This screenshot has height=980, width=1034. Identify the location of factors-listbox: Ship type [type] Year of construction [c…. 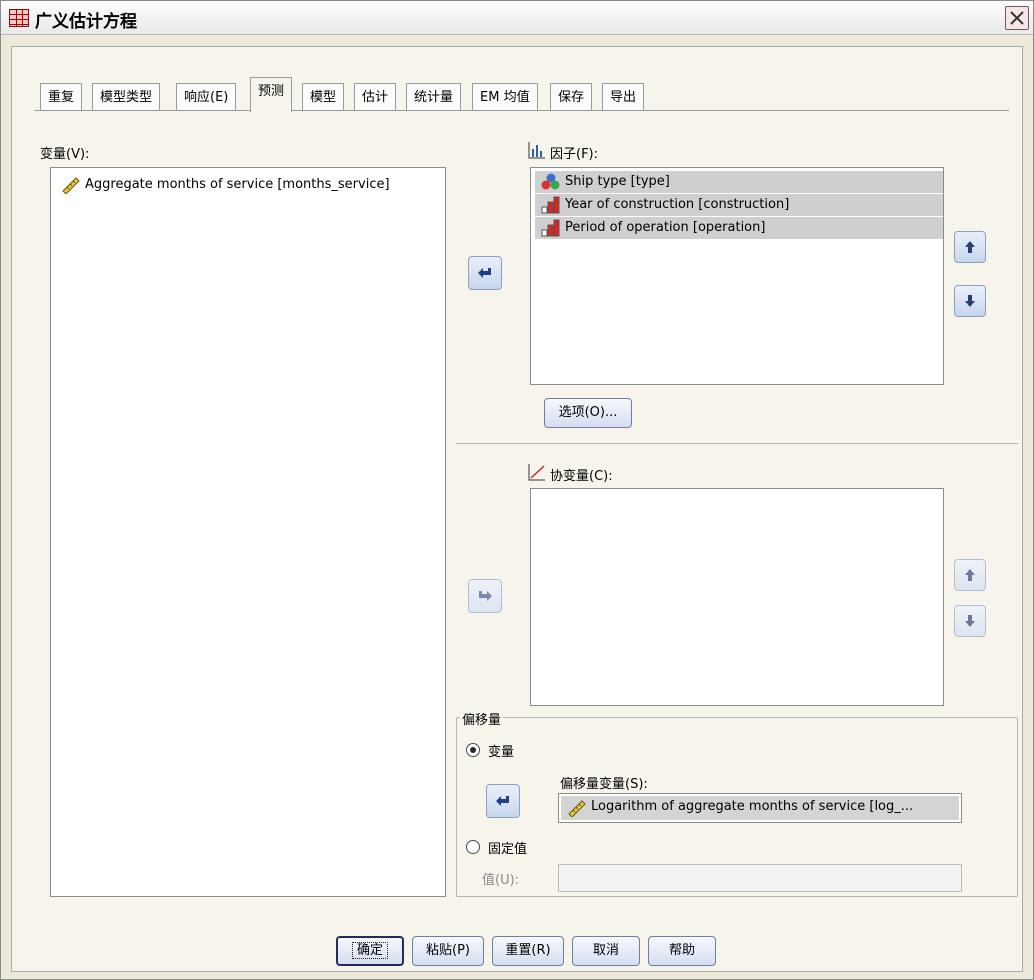
(737, 276).